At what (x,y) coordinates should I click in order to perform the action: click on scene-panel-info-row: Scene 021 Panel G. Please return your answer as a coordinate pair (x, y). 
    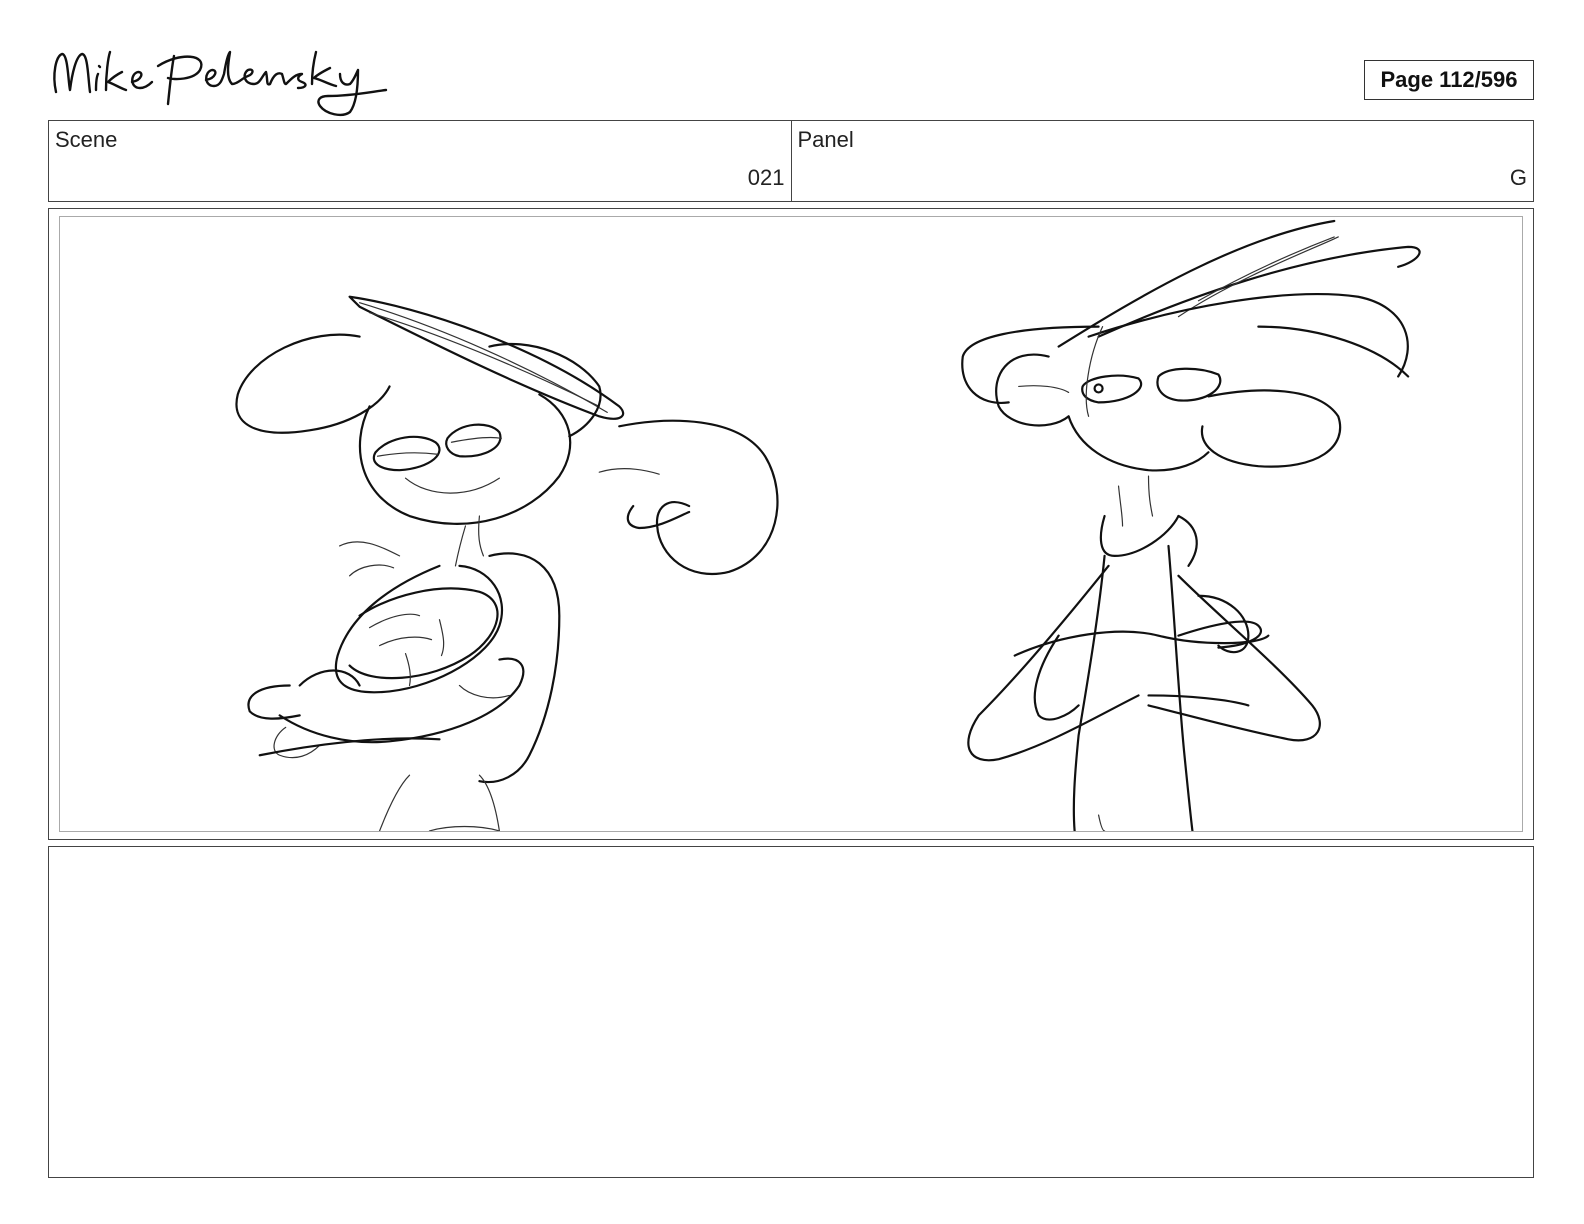
    Looking at the image, I should click on (791, 161).